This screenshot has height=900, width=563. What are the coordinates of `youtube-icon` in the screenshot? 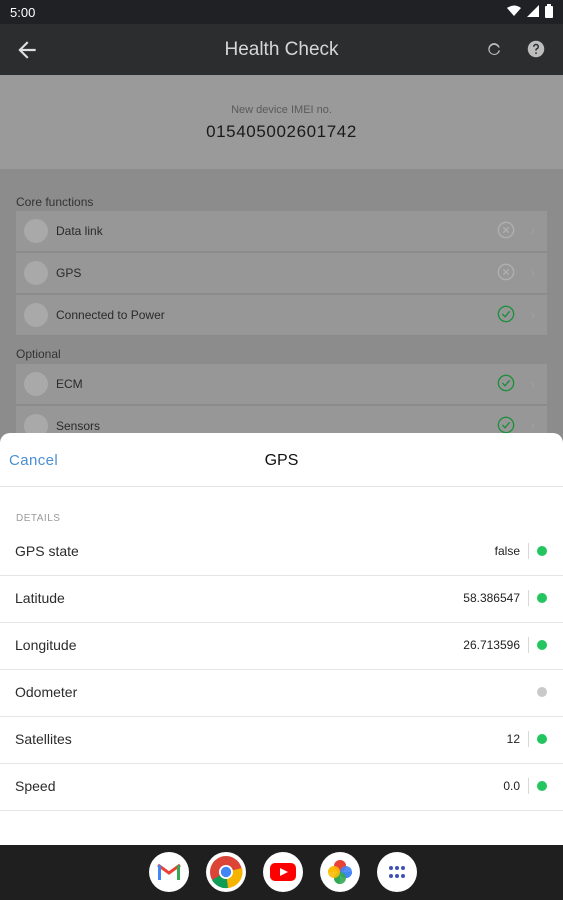 It's located at (283, 872).